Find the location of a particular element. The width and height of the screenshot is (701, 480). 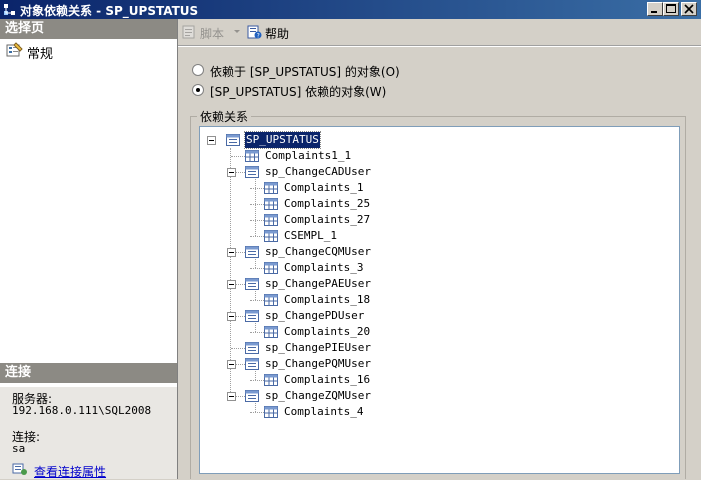

radio-dot is located at coordinates (198, 90).